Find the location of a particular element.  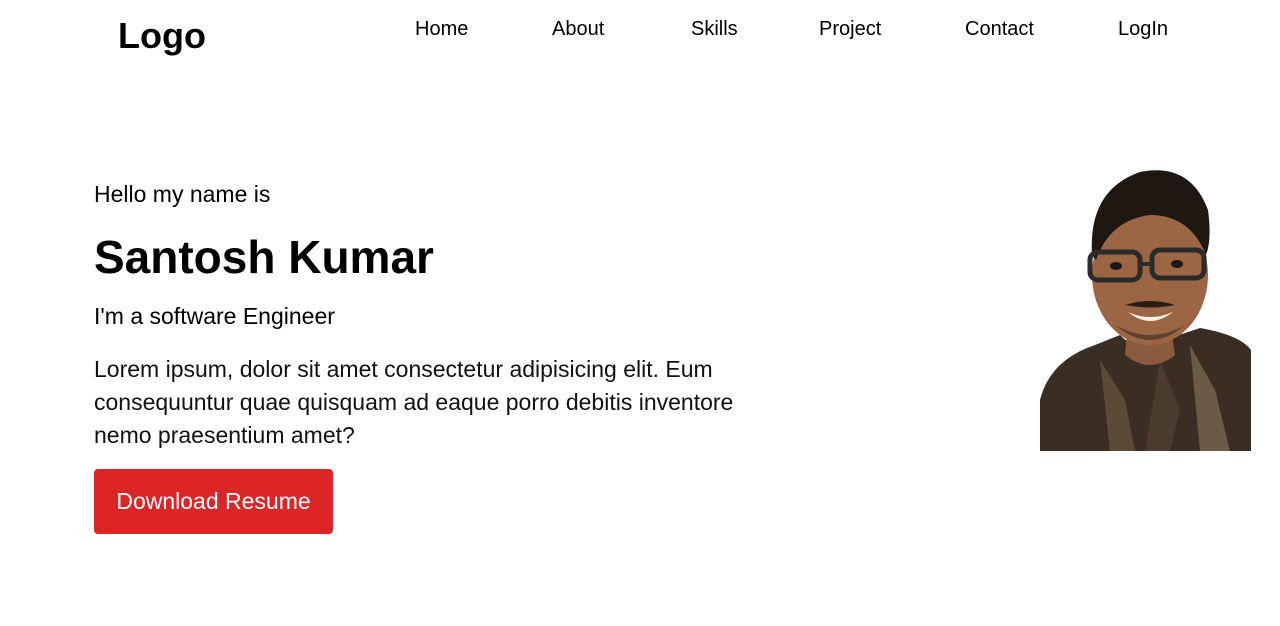

main-nav: Home About Skills Project Contact LogIn is located at coordinates (640, 29).